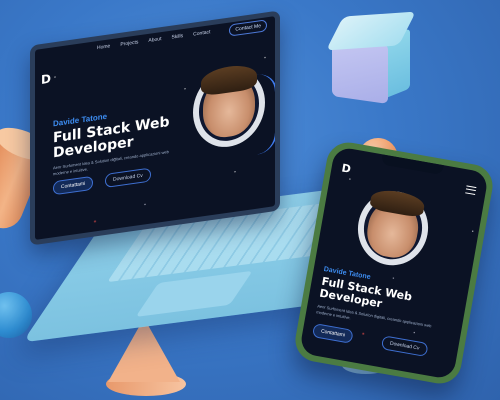 The height and width of the screenshot is (400, 500). What do you see at coordinates (369, 57) in the screenshot?
I see `cube-shape` at bounding box center [369, 57].